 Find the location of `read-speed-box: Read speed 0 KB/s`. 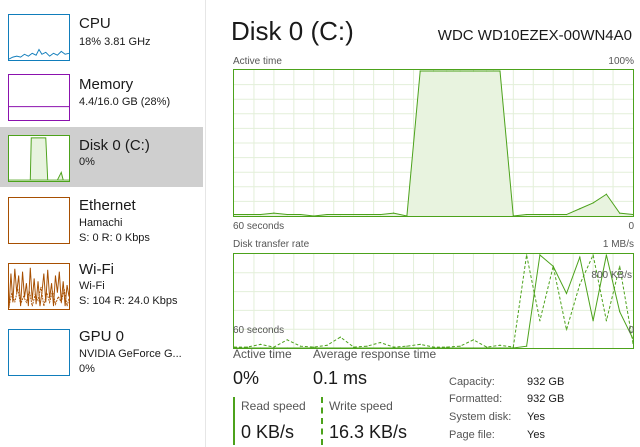

read-speed-box: Read speed 0 KB/s is located at coordinates (273, 421).